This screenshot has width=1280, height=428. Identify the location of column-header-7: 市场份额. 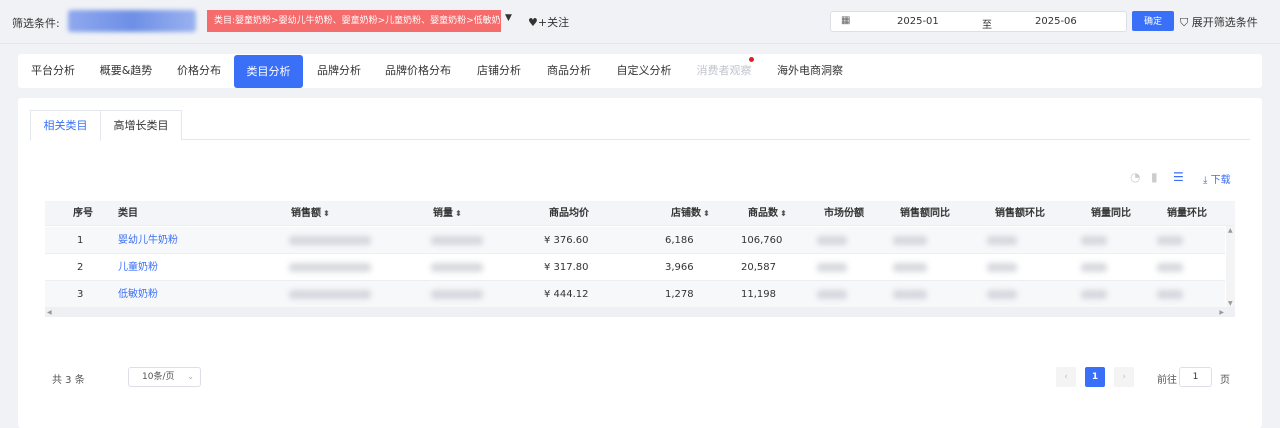
(844, 213).